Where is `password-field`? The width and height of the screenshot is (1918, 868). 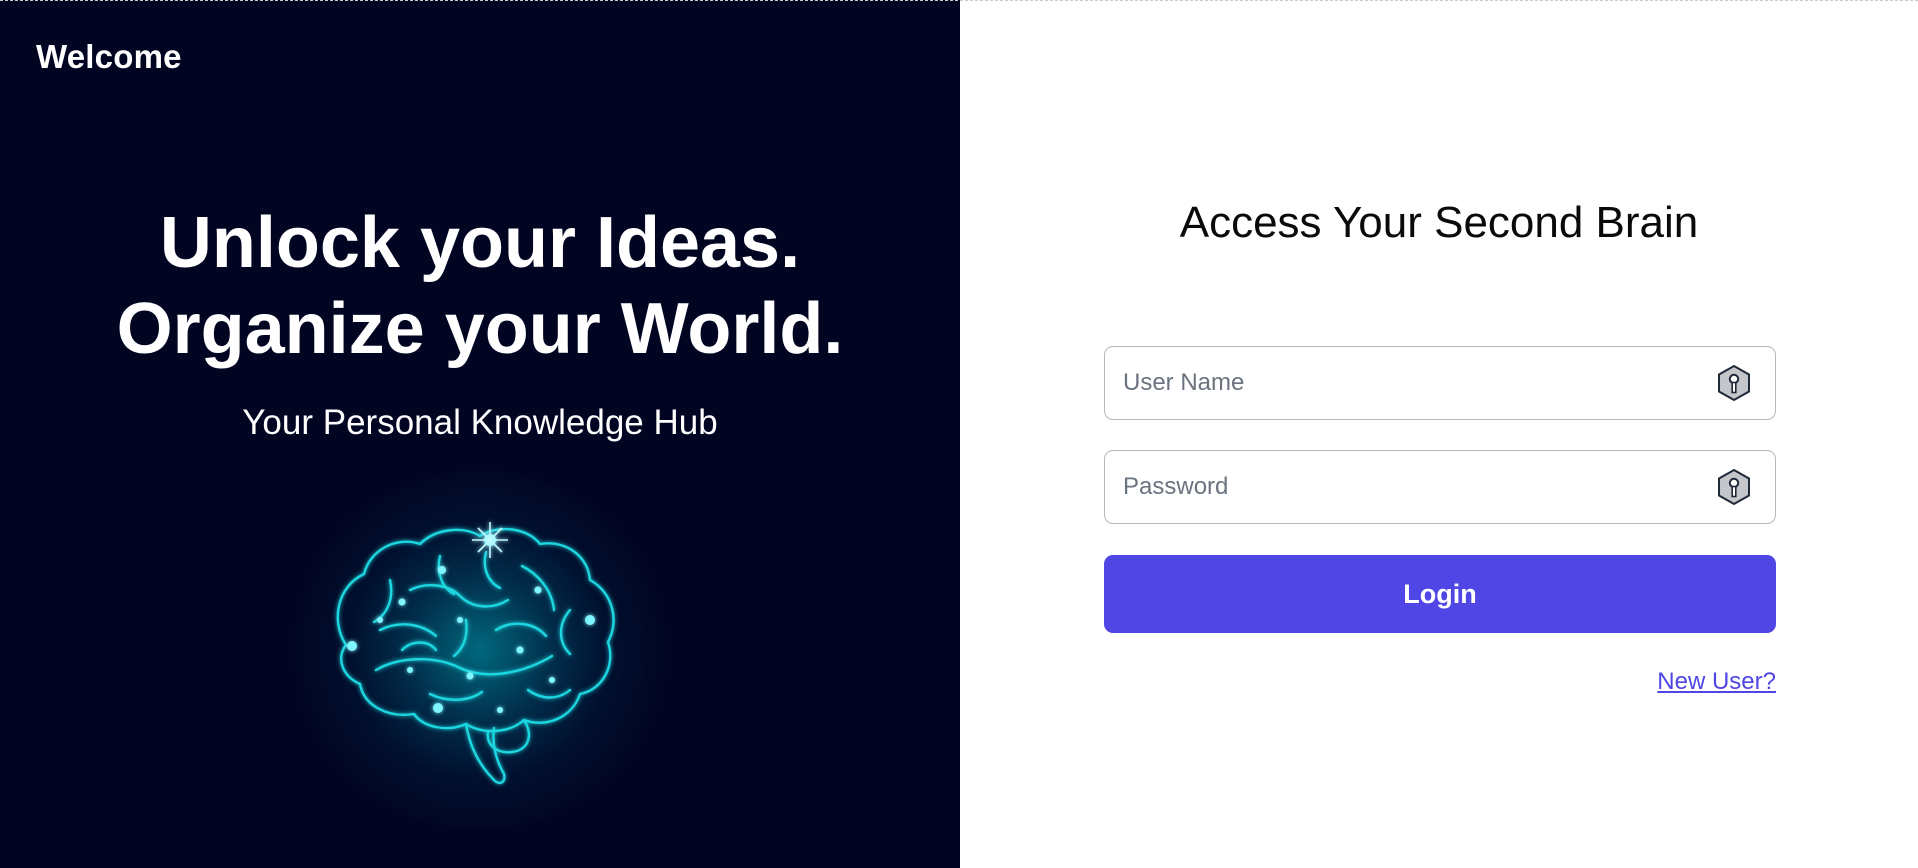 password-field is located at coordinates (1440, 487).